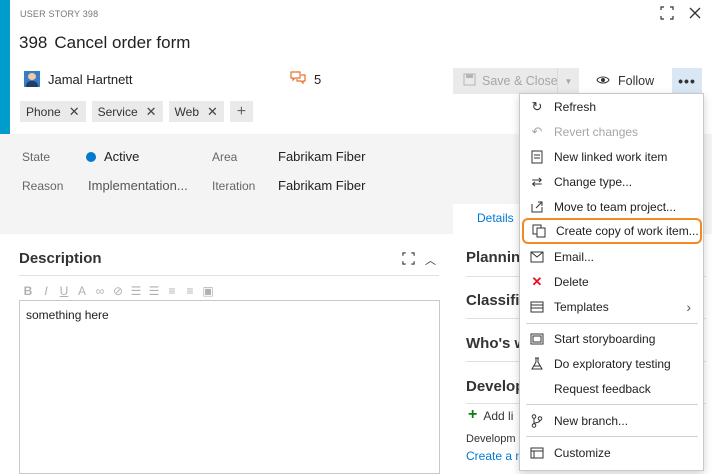  I want to click on menu-item-start-storyboarding: Start storyboarding, so click(611, 338).